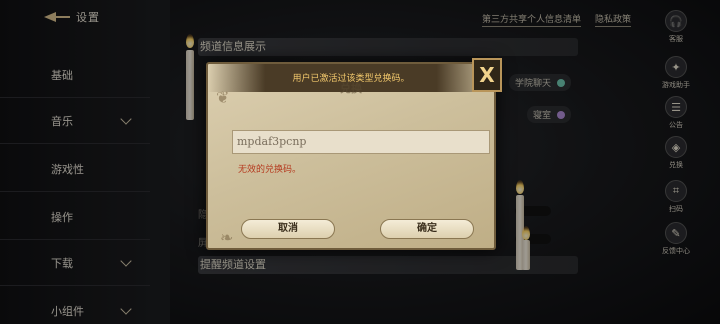 The image size is (720, 324). I want to click on activation-toast: 用户已激活过该类型兑换码。, so click(351, 79).